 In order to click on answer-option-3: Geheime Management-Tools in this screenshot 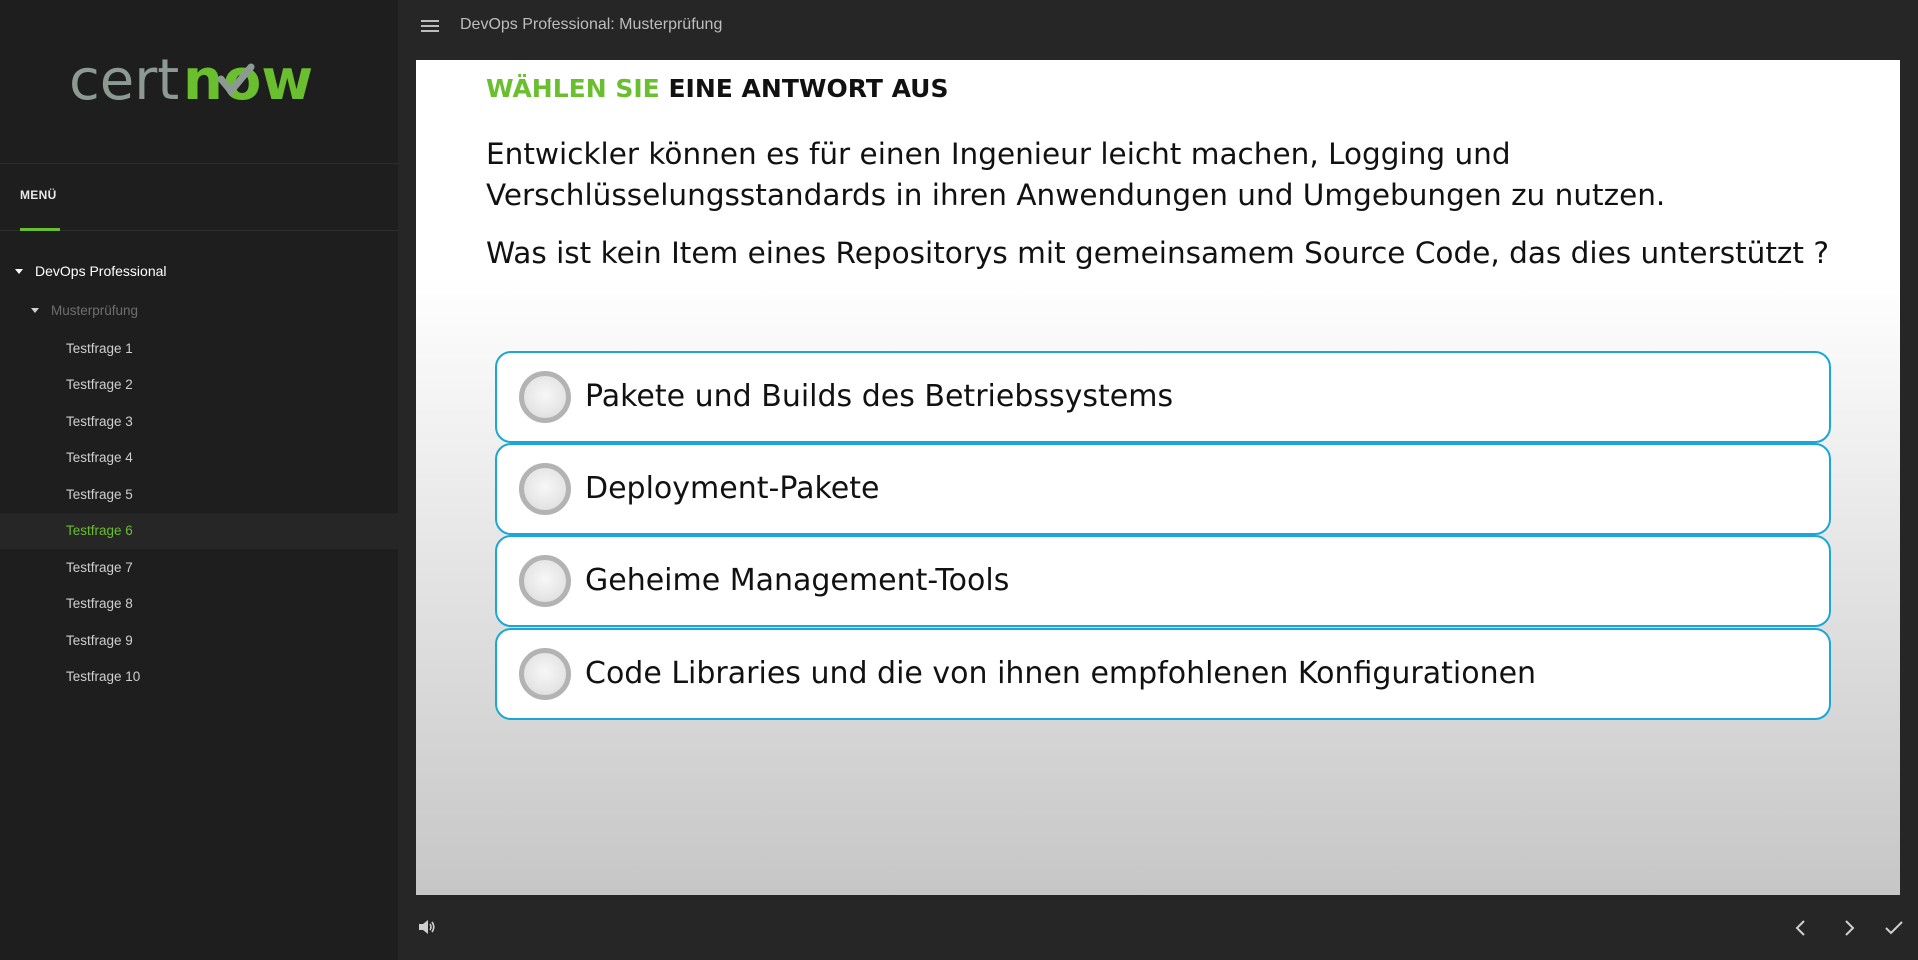, I will do `click(1163, 581)`.